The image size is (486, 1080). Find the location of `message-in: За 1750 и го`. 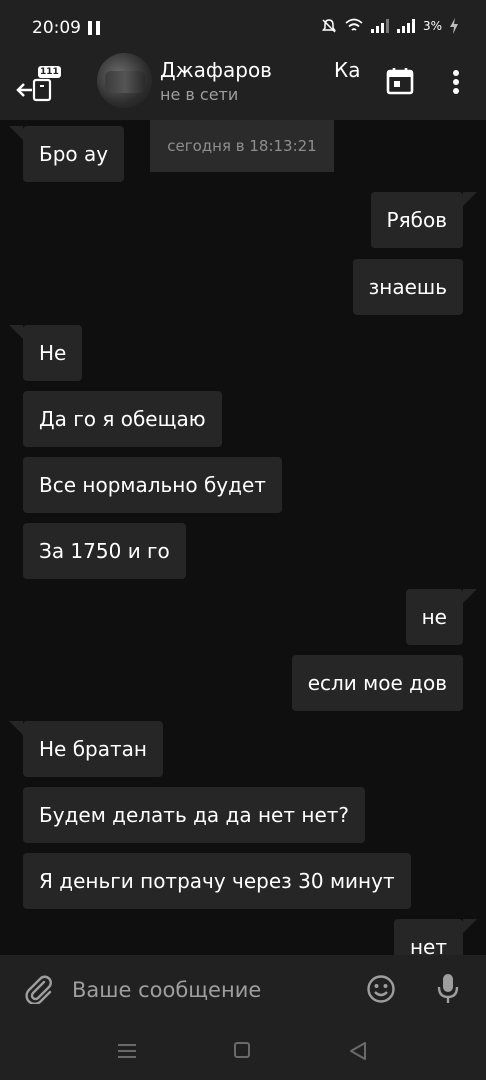

message-in: За 1750 и го is located at coordinates (104, 551).